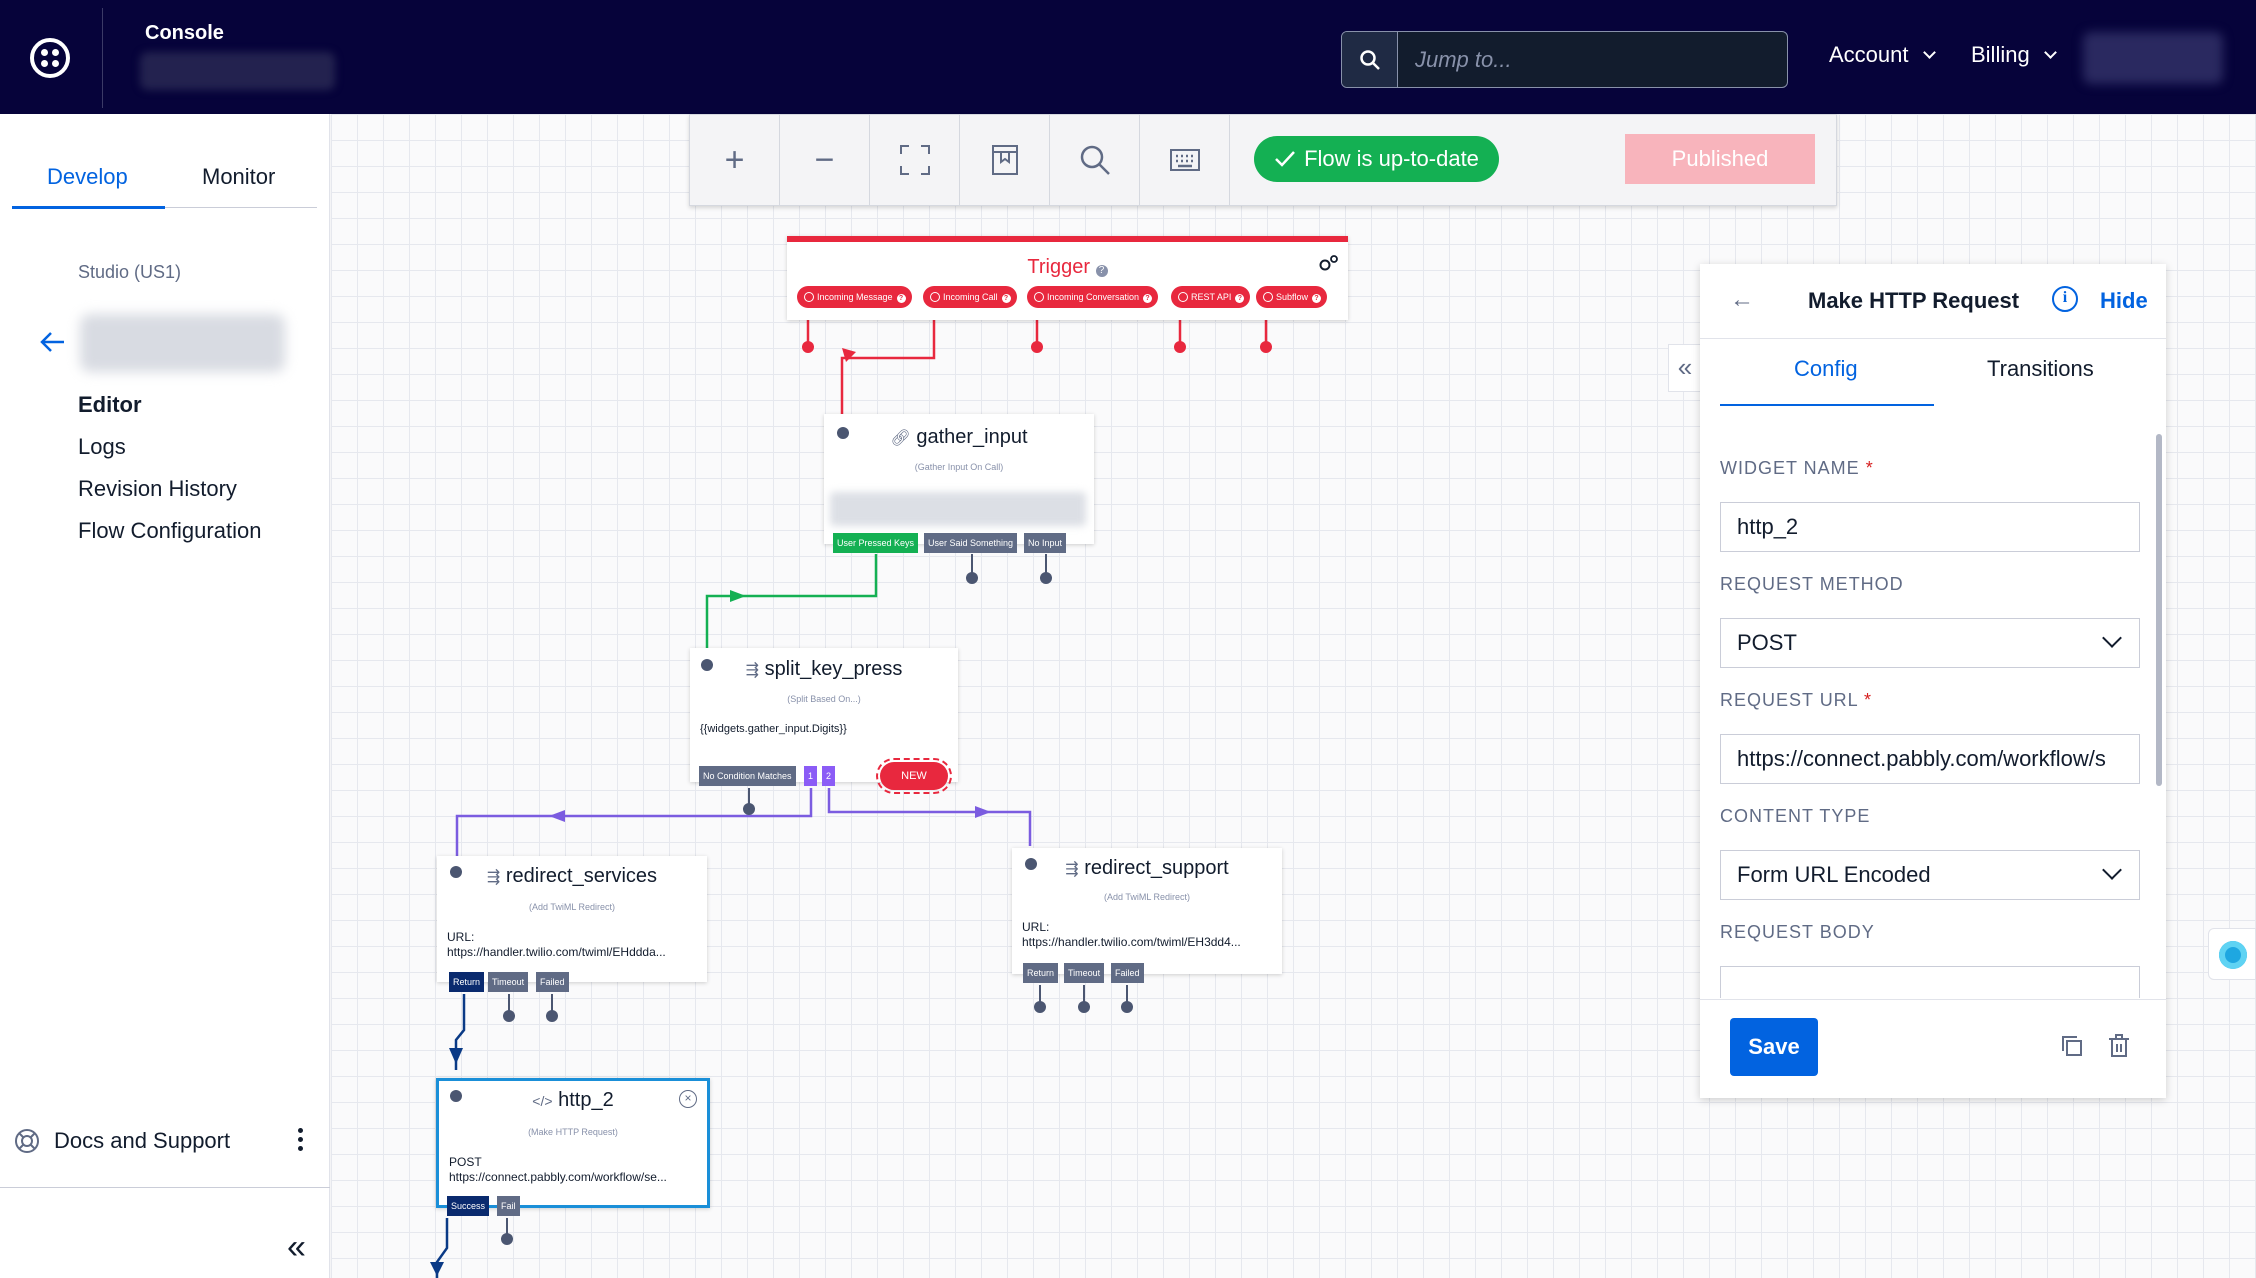 The width and height of the screenshot is (2256, 1278). What do you see at coordinates (1093, 297) in the screenshot?
I see `trigger-output-incoming-conversation: Incoming Conversation` at bounding box center [1093, 297].